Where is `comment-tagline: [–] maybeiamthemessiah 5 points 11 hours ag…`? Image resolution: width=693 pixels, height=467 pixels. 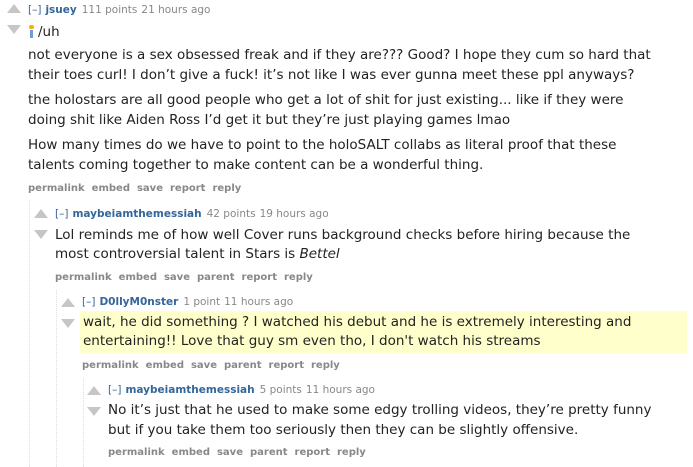
comment-tagline: [–] maybeiamthemessiah 5 points 11 hours ag… is located at coordinates (241, 390).